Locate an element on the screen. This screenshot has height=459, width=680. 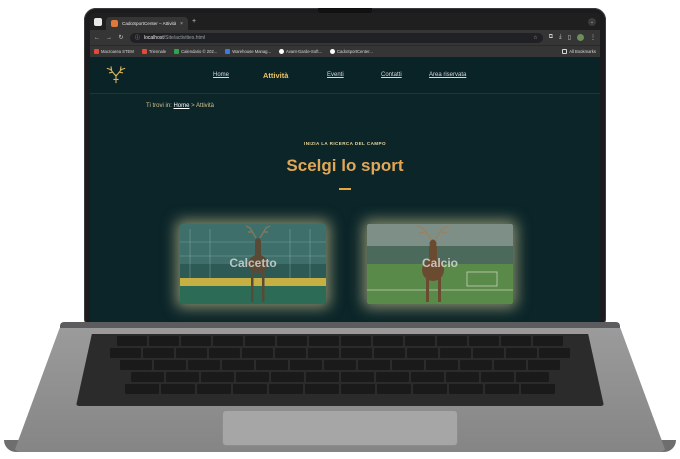
nav-home-link: Home is located at coordinates (238, 75).